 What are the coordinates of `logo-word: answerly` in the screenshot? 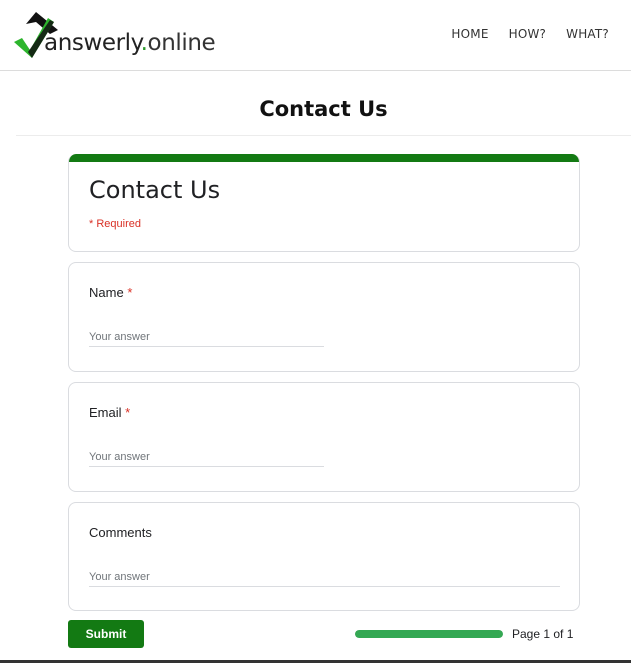 It's located at (92, 43).